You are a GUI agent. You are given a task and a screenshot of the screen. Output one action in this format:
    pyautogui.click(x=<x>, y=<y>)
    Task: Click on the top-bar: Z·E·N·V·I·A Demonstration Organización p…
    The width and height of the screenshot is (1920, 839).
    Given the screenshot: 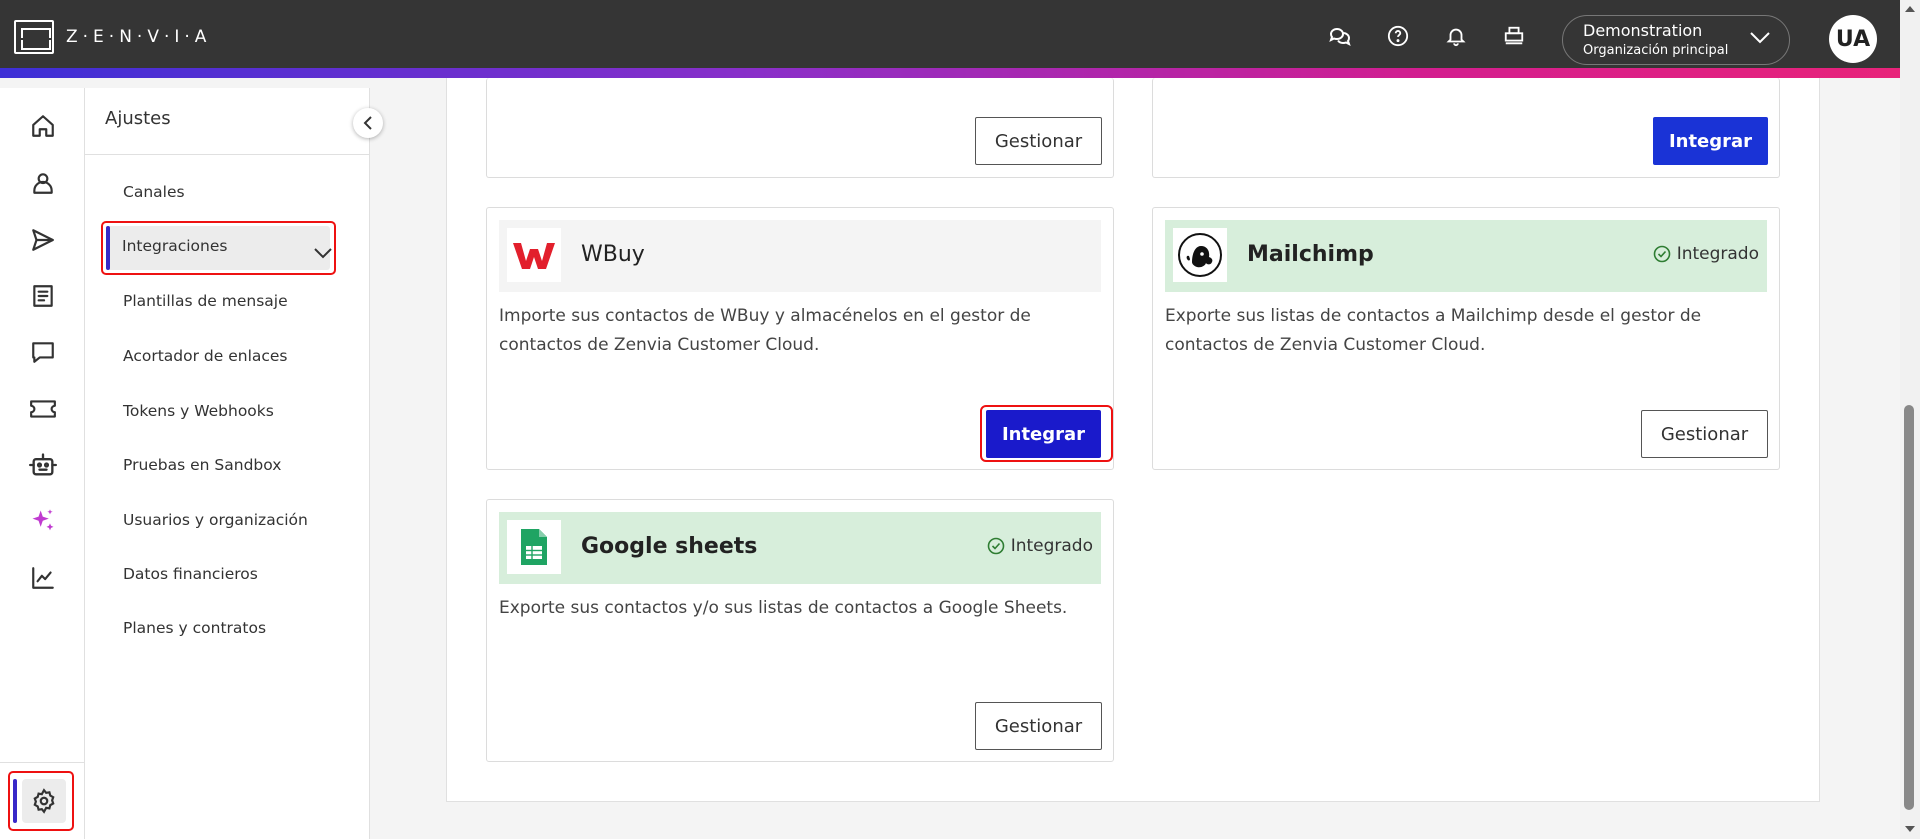 What is the action you would take?
    pyautogui.click(x=950, y=39)
    